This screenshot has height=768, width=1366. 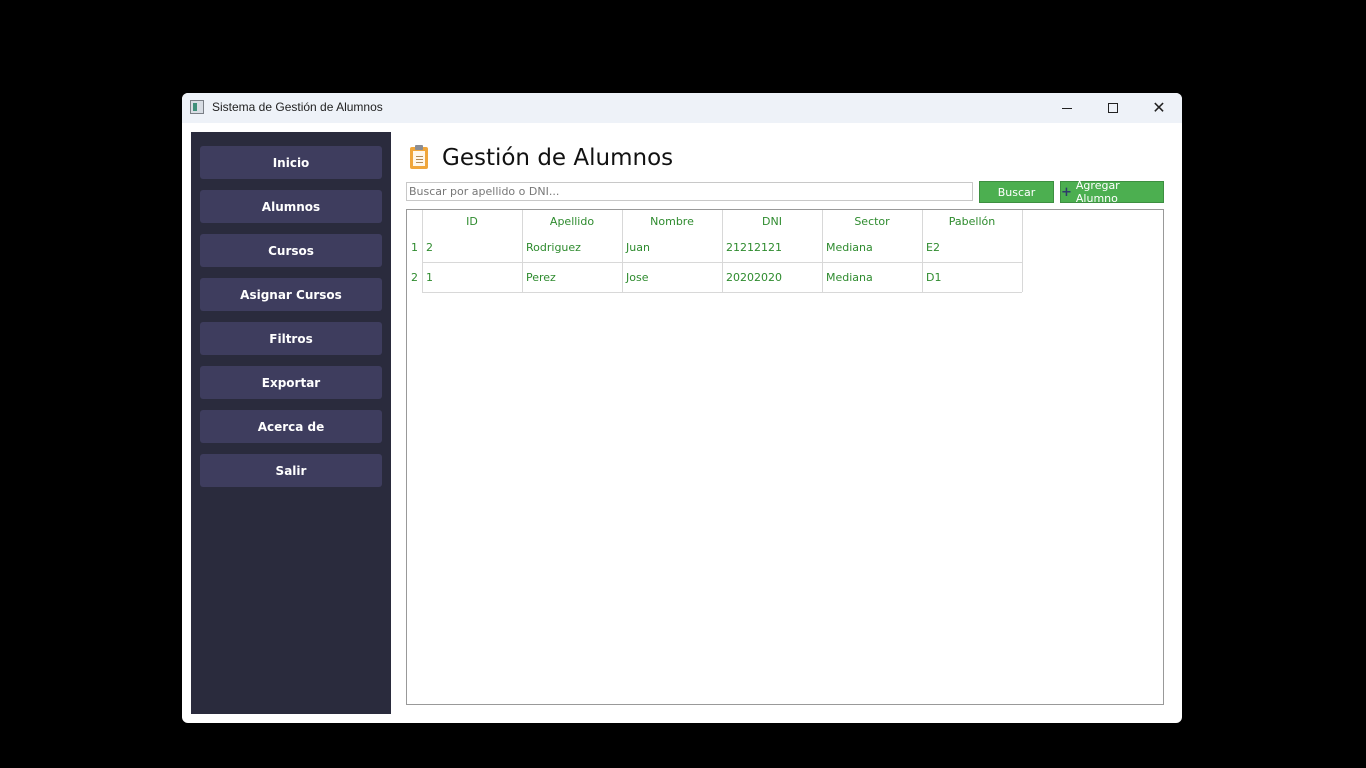 What do you see at coordinates (772, 248) in the screenshot?
I see `table-cell: 21212121` at bounding box center [772, 248].